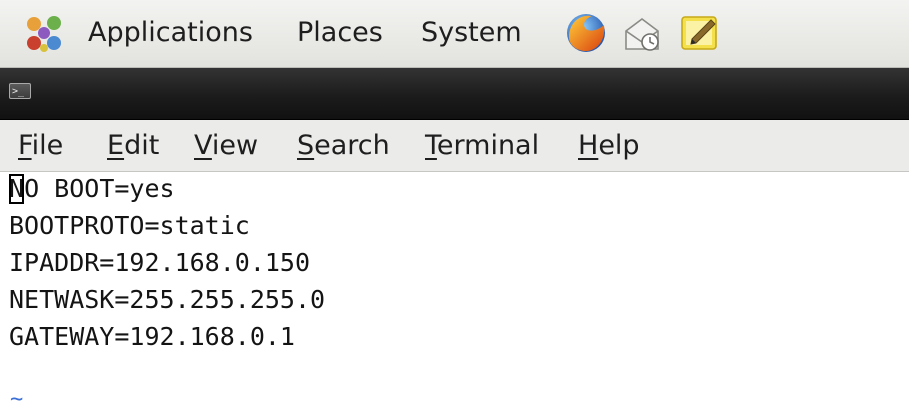 The image size is (909, 412). I want to click on menu-applications: Applications, so click(170, 34).